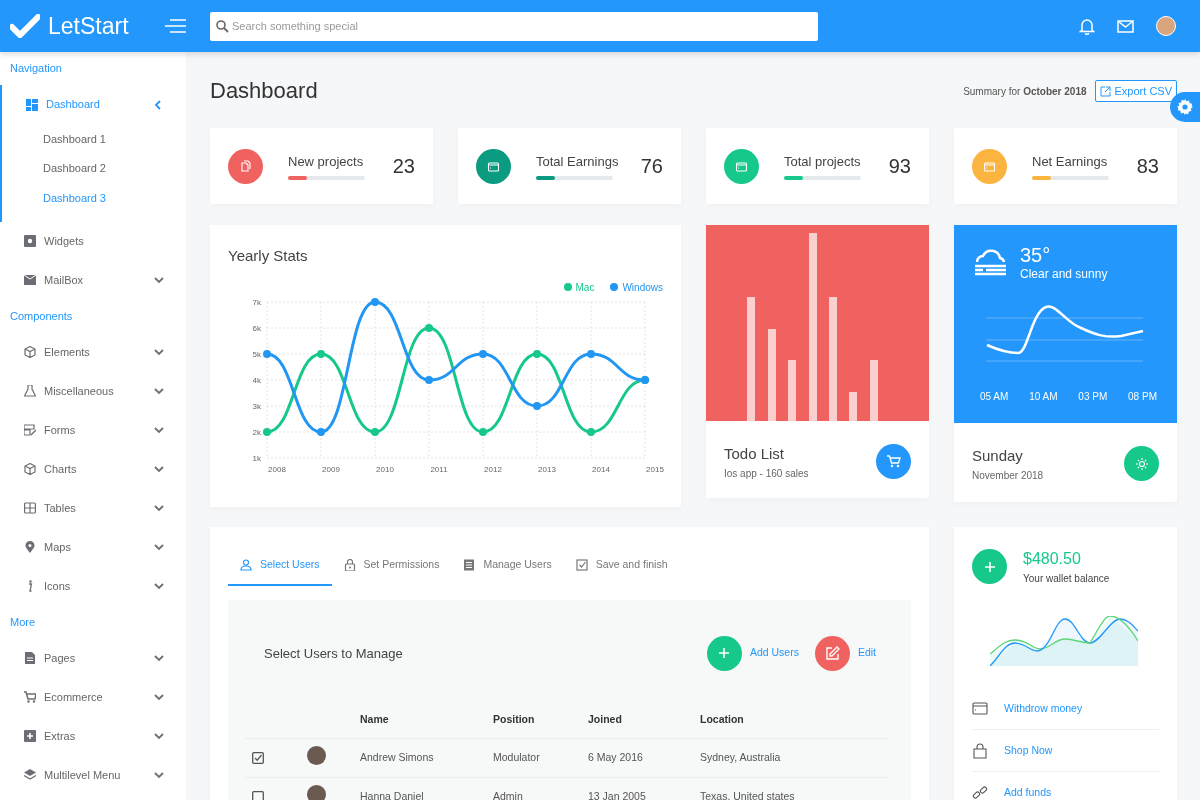 The height and width of the screenshot is (800, 1200). I want to click on wallet-action-link: Withdrow money, so click(1043, 708).